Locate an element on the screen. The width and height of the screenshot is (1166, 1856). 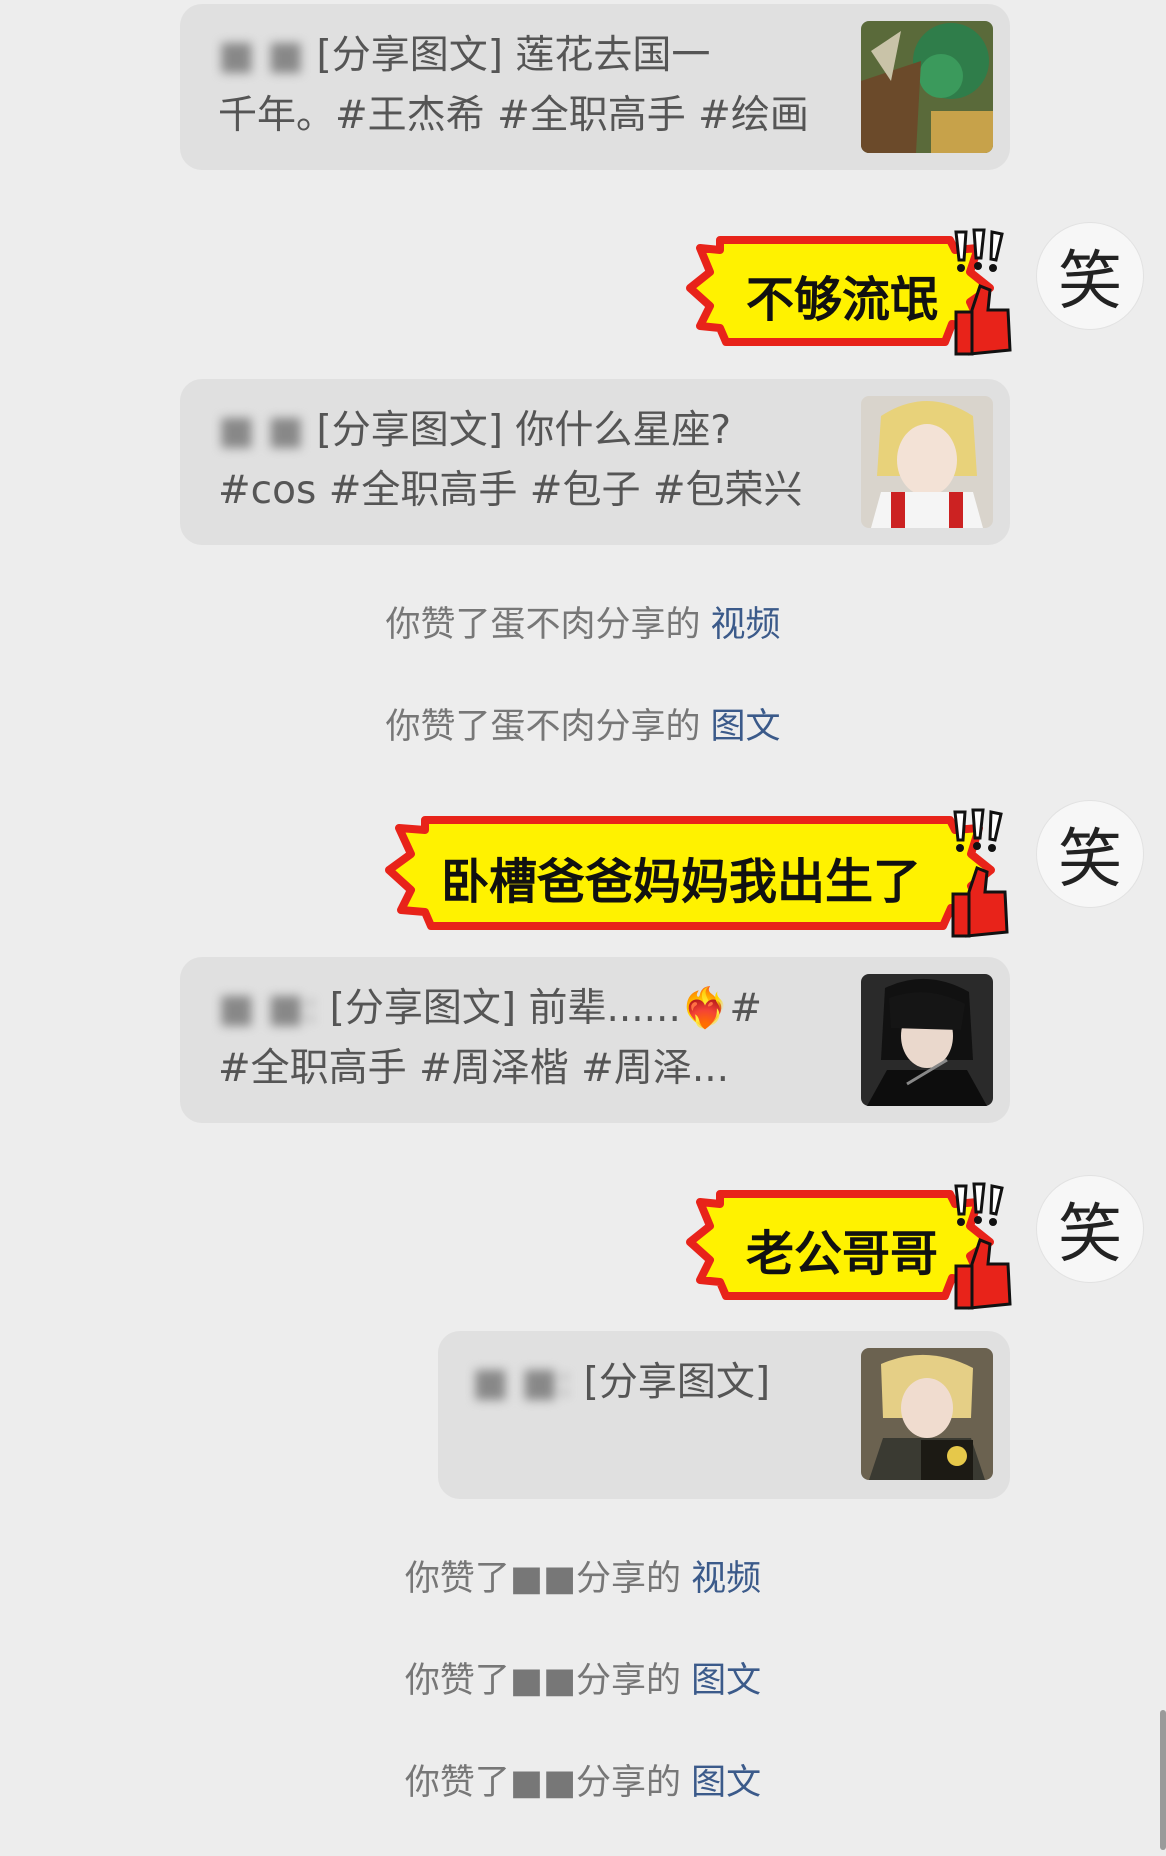
share-card: ■ ■ [分享图文] 你什么星座? #cos #全职高手 #包子 #包荣兴 is located at coordinates (595, 462).